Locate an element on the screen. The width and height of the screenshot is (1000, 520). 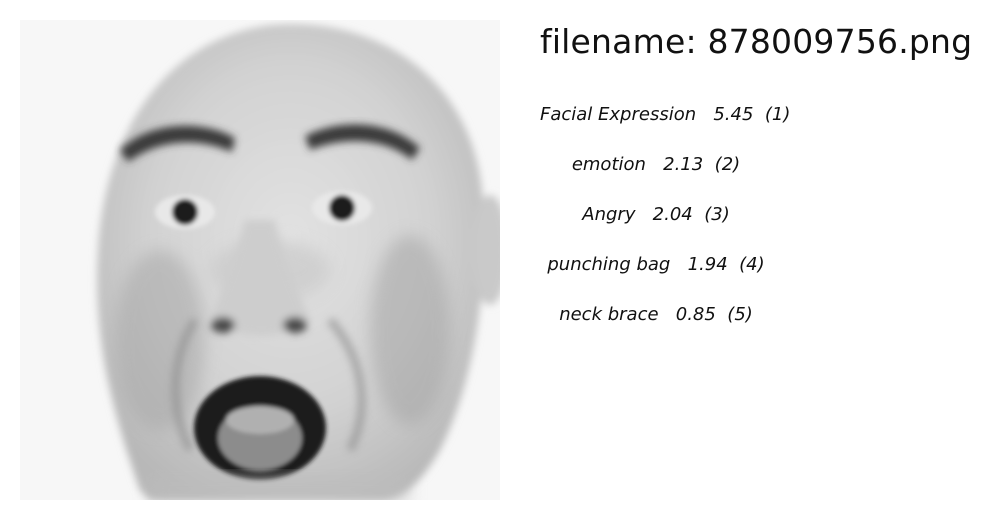
label-score: 1.94 is located at coordinates (707, 264).